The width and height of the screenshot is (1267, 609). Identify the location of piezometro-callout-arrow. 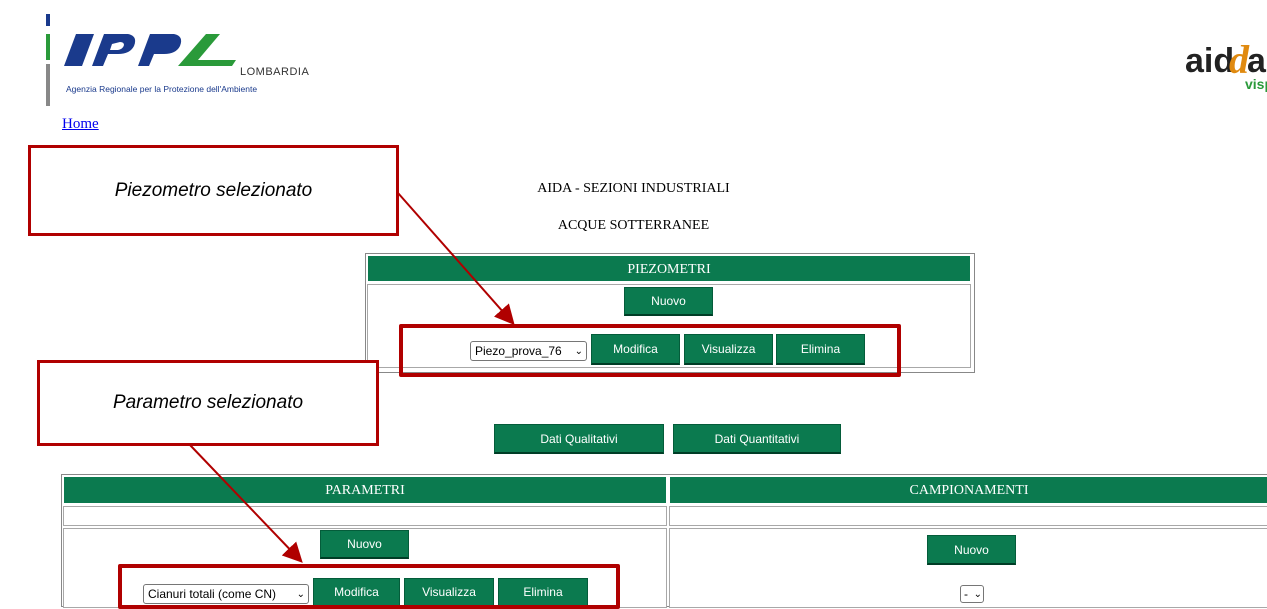
(456, 258).